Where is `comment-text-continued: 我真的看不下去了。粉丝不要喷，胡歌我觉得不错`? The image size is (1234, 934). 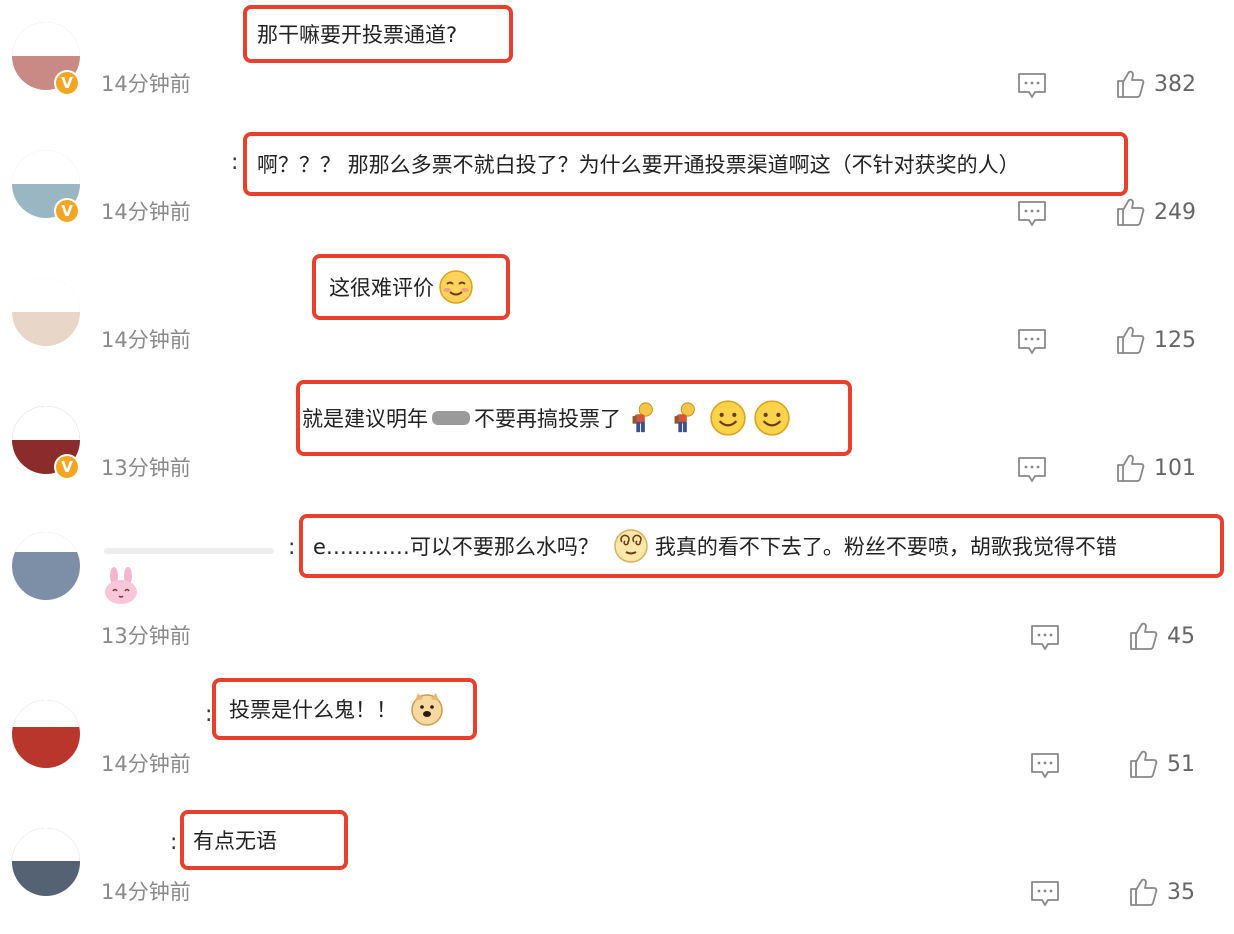
comment-text-continued: 我真的看不下去了。粉丝不要喷，胡歌我觉得不错 is located at coordinates (885, 547).